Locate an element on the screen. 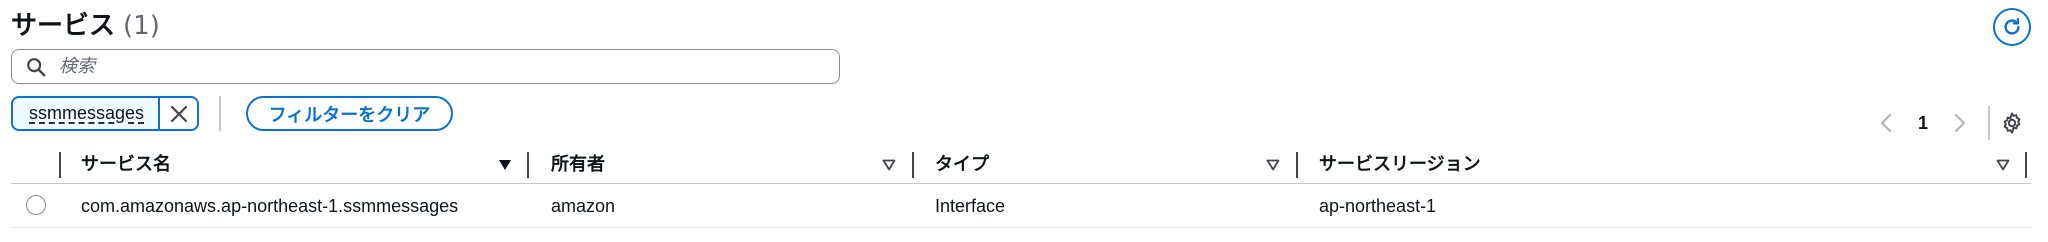 Image resolution: width=2048 pixels, height=242 pixels. page-title-text: サービス is located at coordinates (63, 26).